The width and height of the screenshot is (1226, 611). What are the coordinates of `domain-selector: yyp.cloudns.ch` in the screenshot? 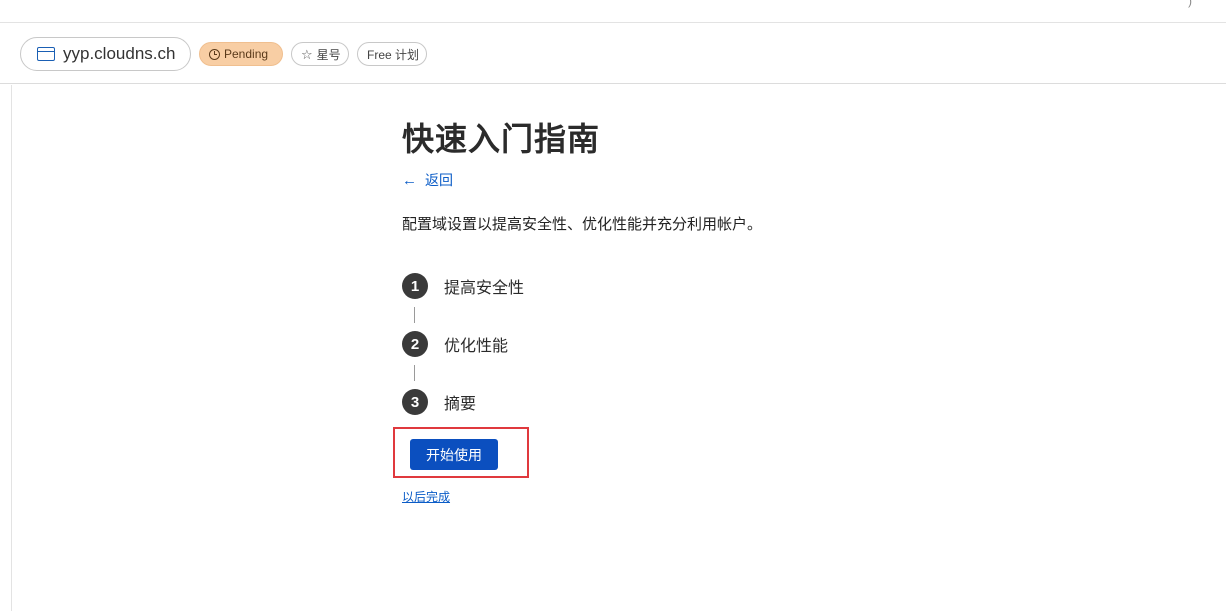 It's located at (105, 54).